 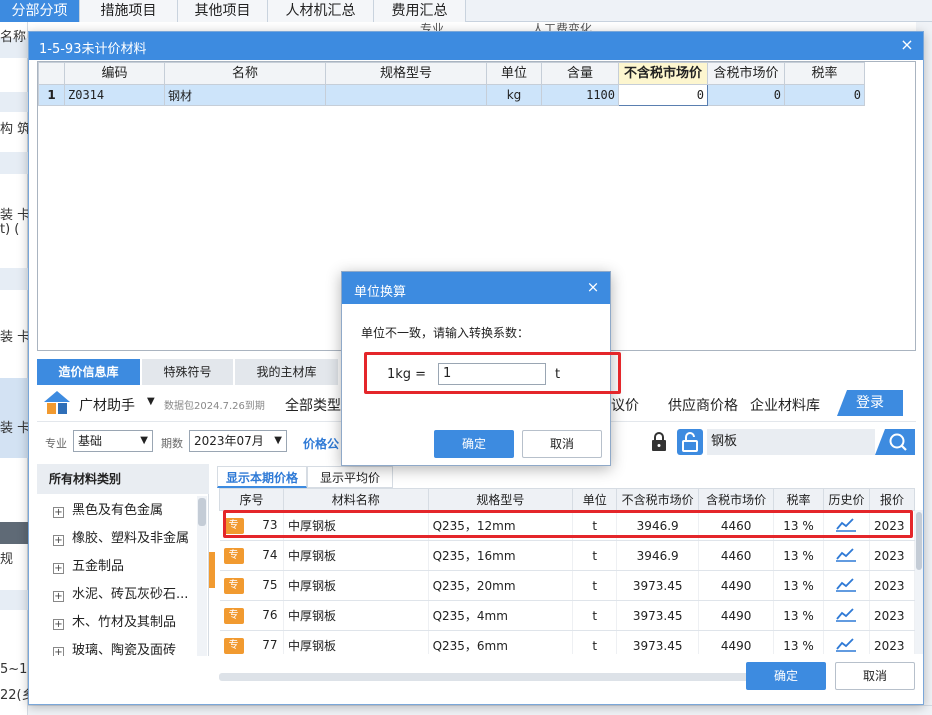 What do you see at coordinates (824, 95) in the screenshot?
I see `cell-tax-rate: 0` at bounding box center [824, 95].